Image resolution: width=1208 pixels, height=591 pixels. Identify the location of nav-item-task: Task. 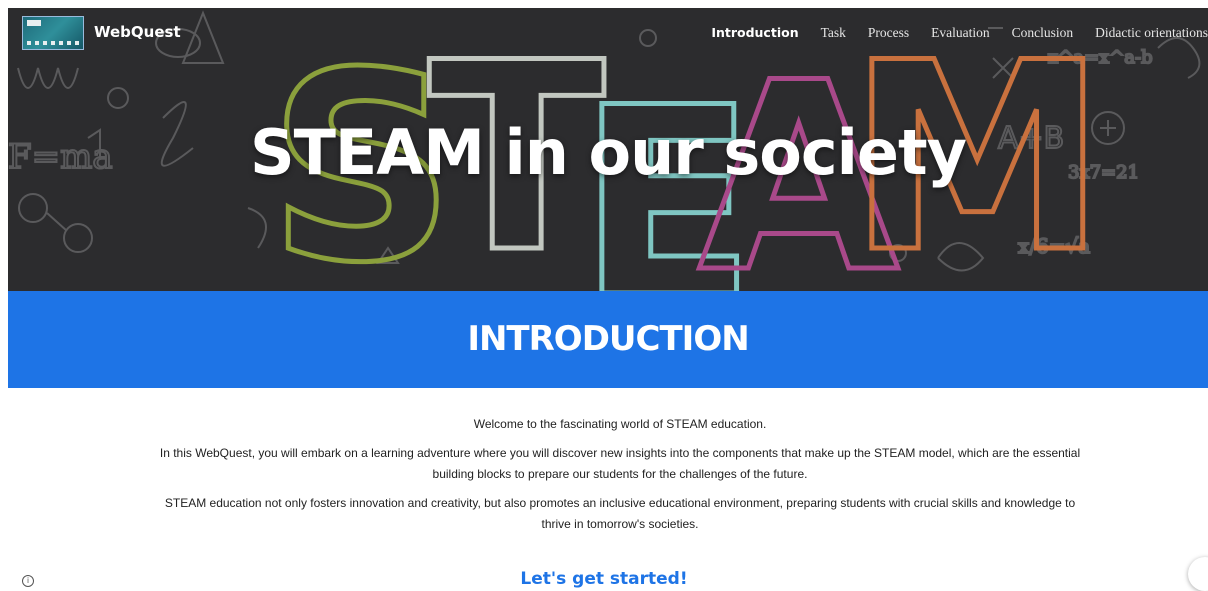
(833, 33).